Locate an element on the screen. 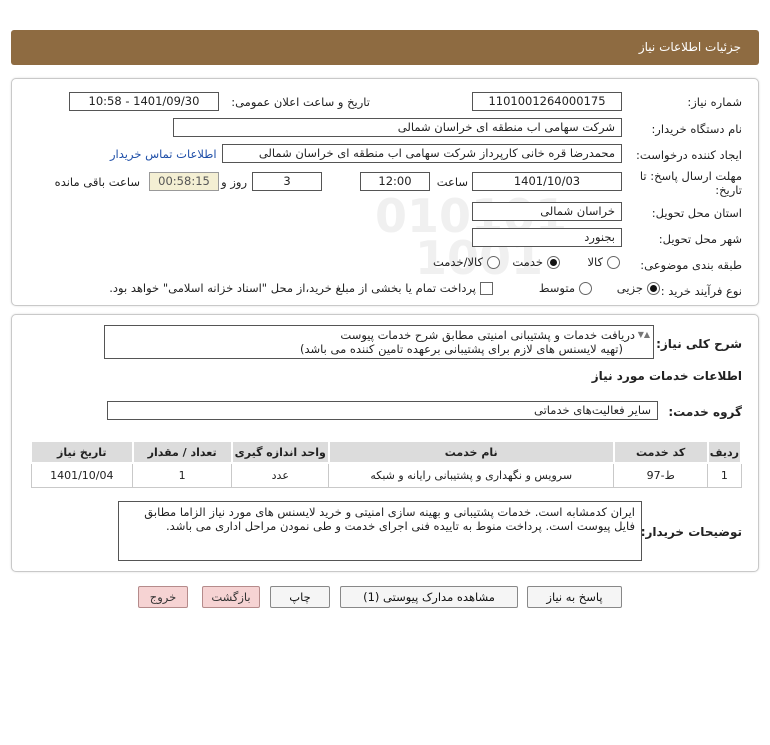  process-option-medium: متوسط is located at coordinates (565, 288).